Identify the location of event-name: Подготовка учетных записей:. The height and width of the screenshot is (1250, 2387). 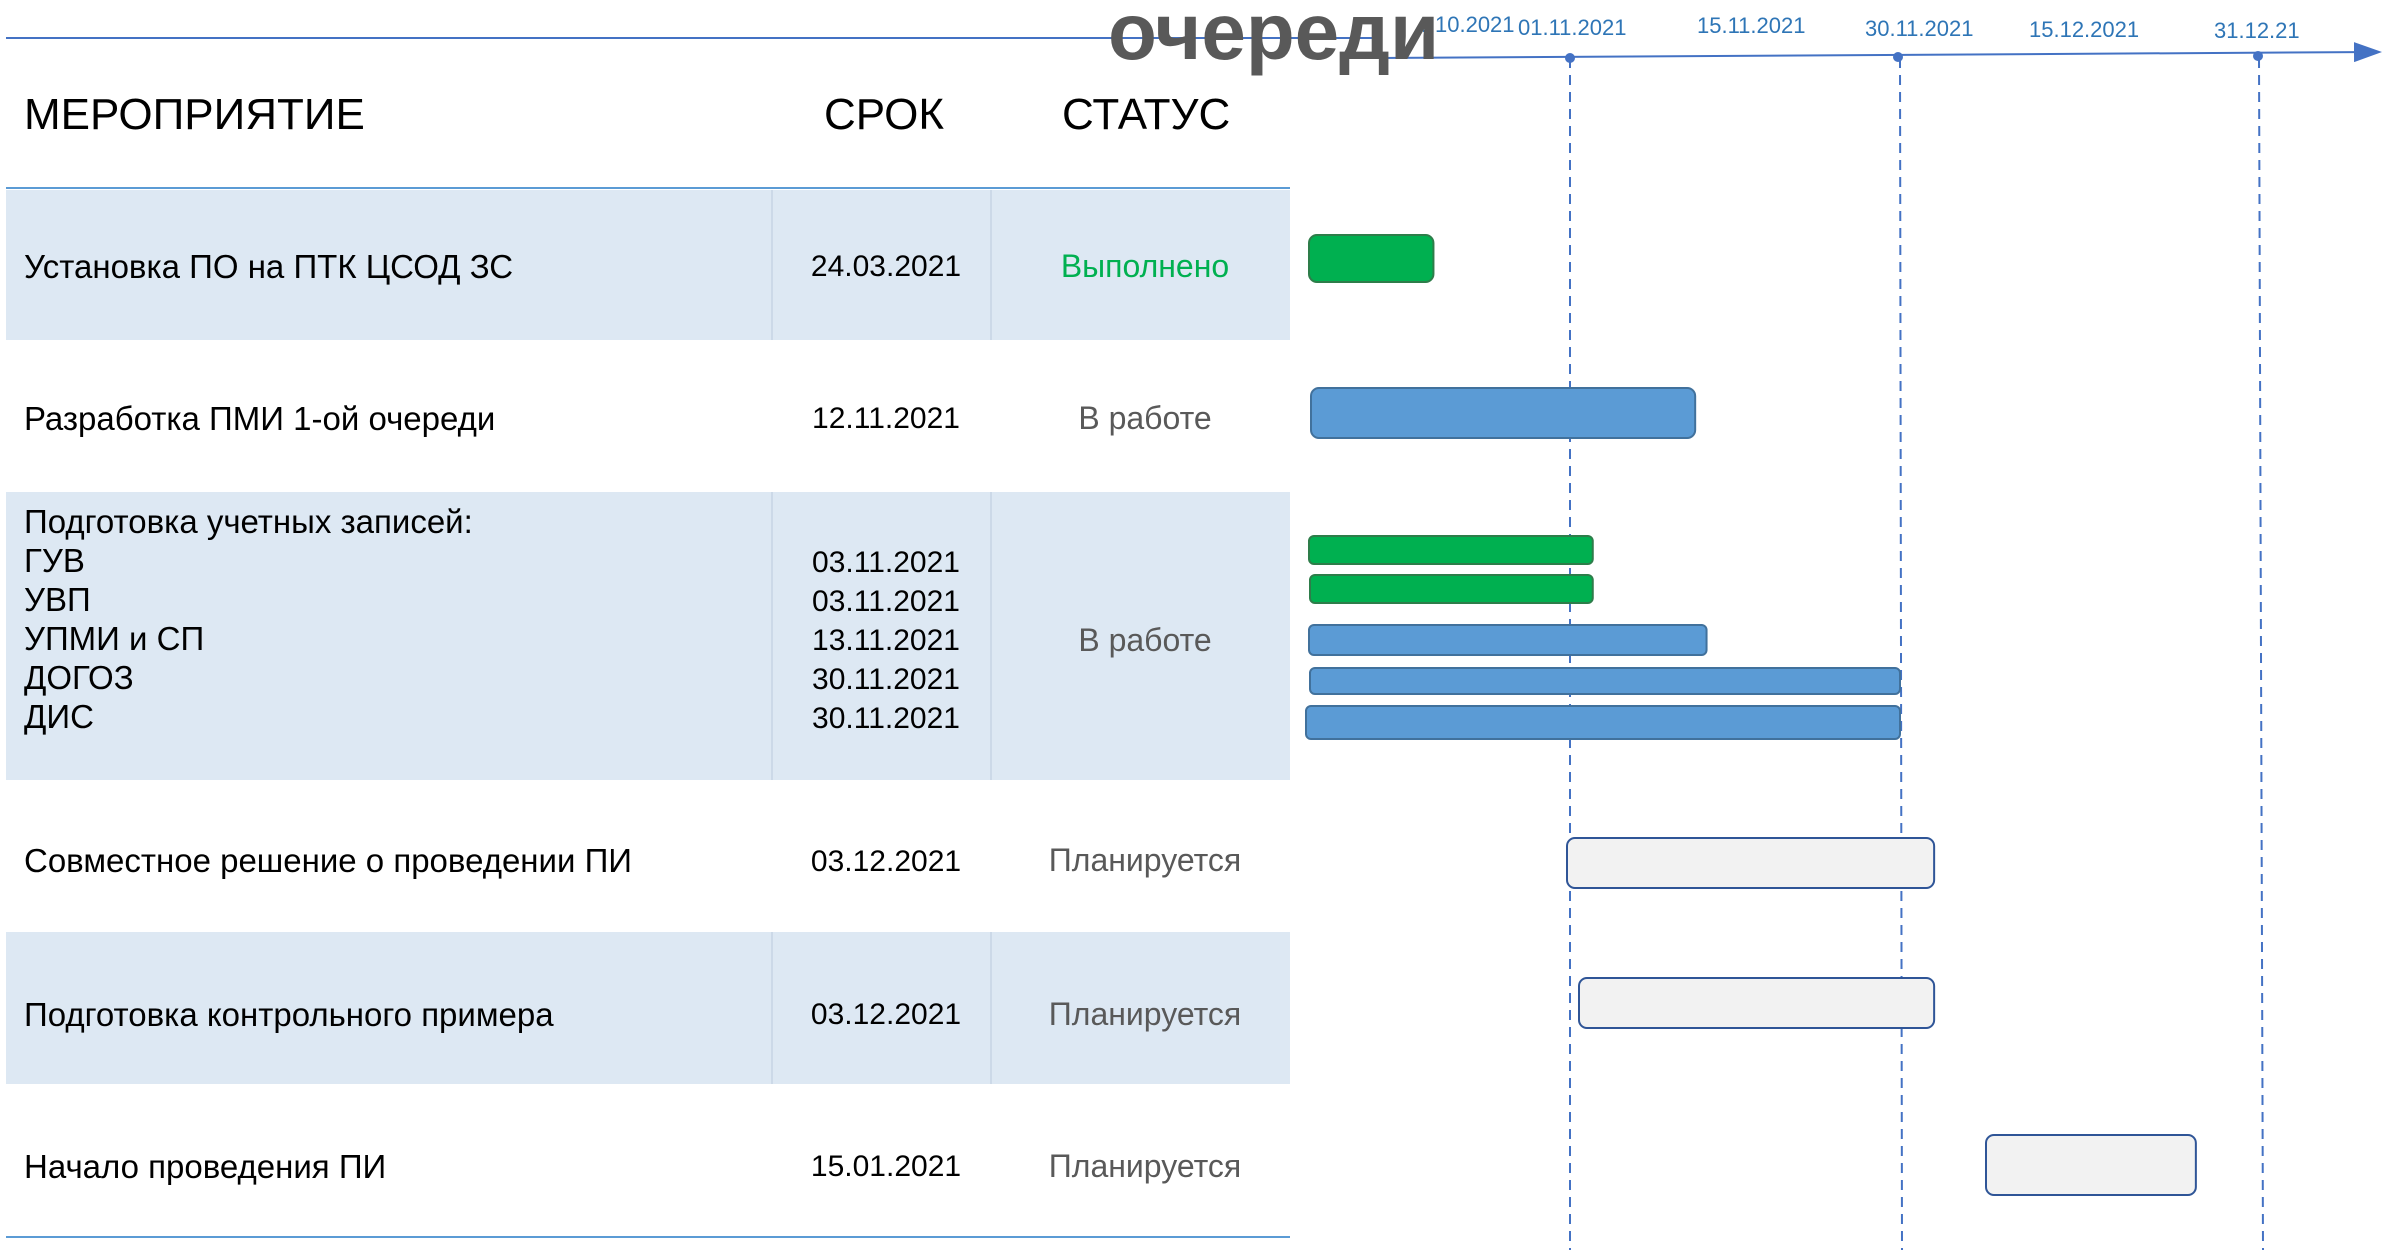
(248, 521).